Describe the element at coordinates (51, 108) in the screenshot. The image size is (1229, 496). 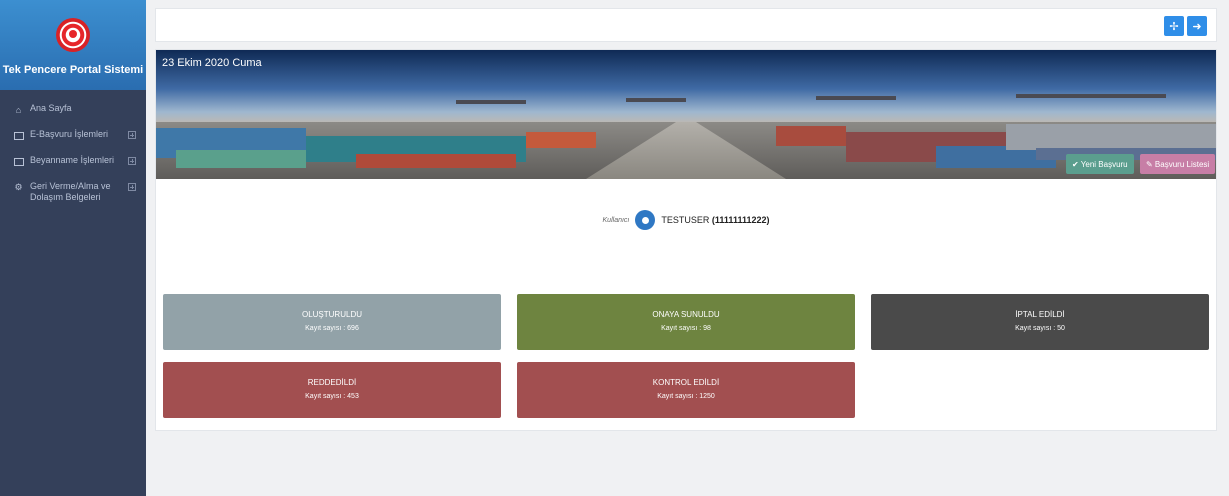
I see `sidebar-item-label: Ana Sayfa` at that location.